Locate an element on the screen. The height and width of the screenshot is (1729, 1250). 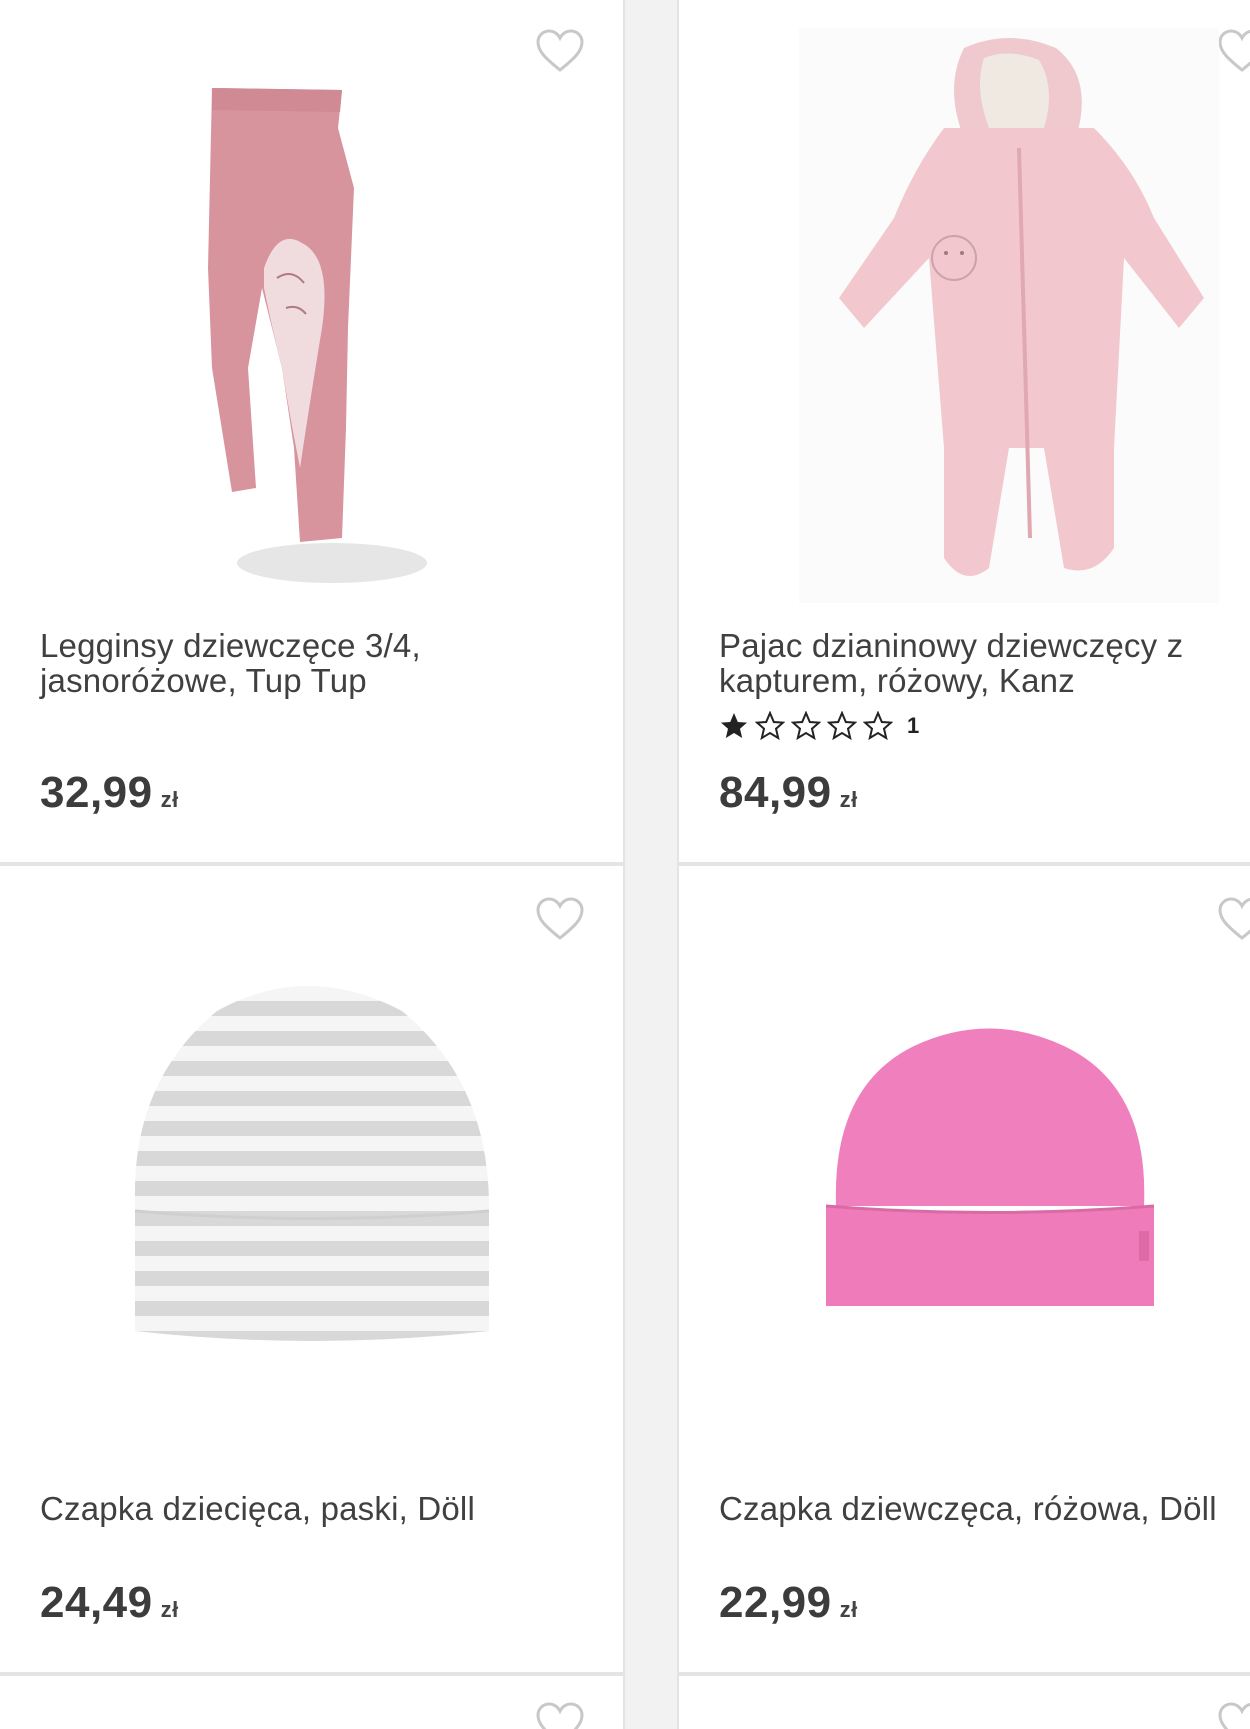
product-price: 22,99 zł is located at coordinates (788, 1603).